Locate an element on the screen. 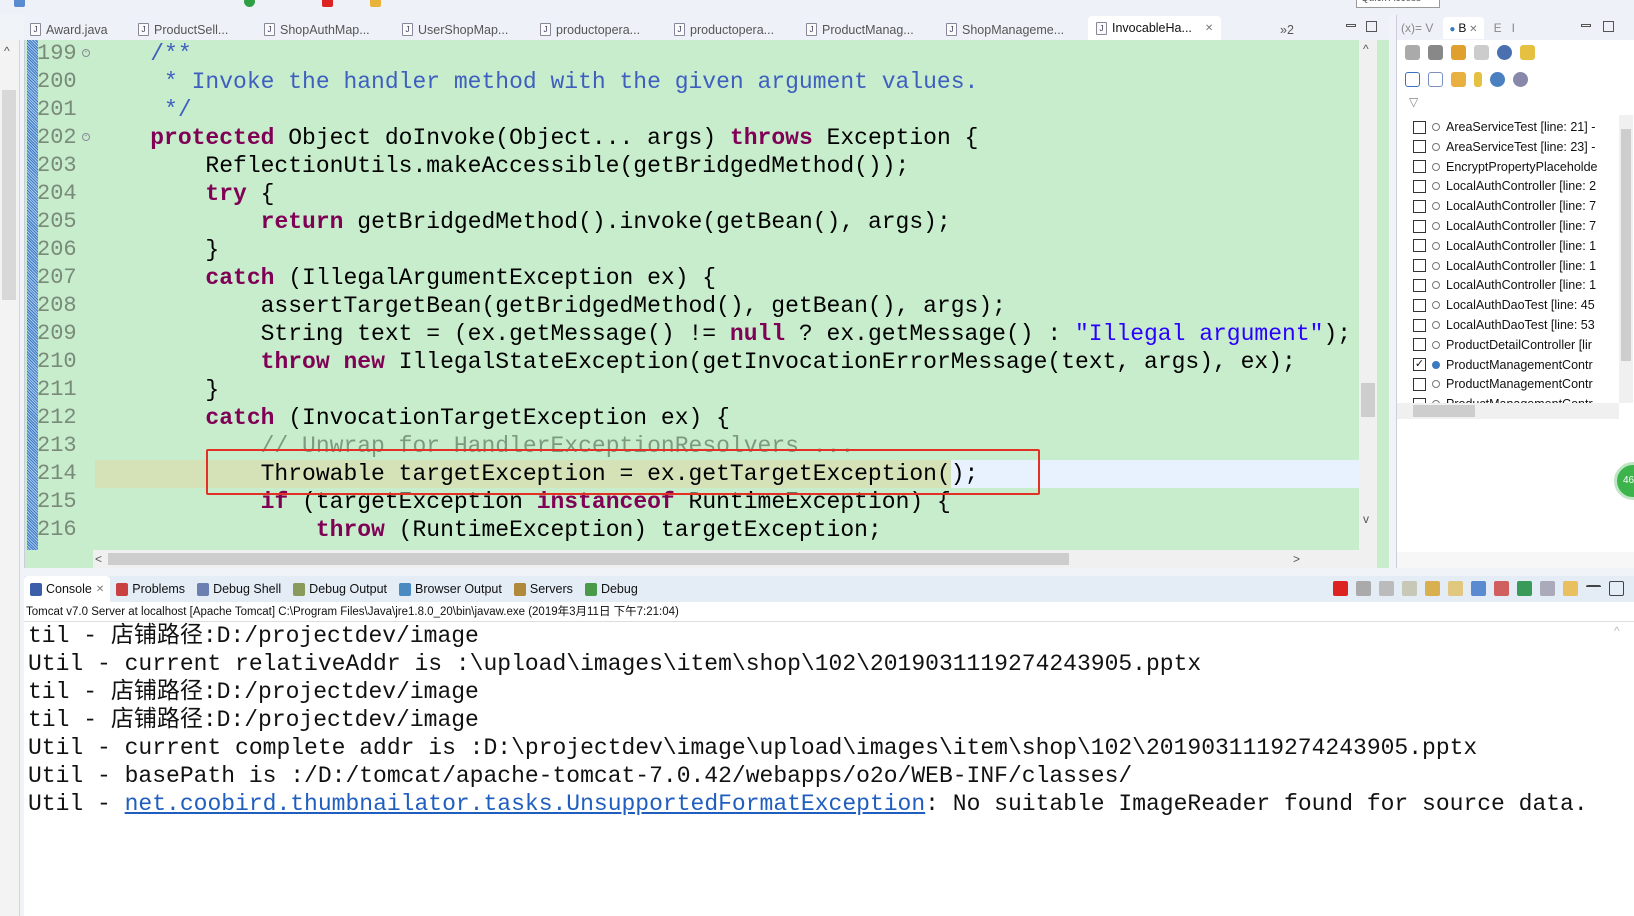 Image resolution: width=1634 pixels, height=916 pixels. open-console-icon is located at coordinates (1570, 588).